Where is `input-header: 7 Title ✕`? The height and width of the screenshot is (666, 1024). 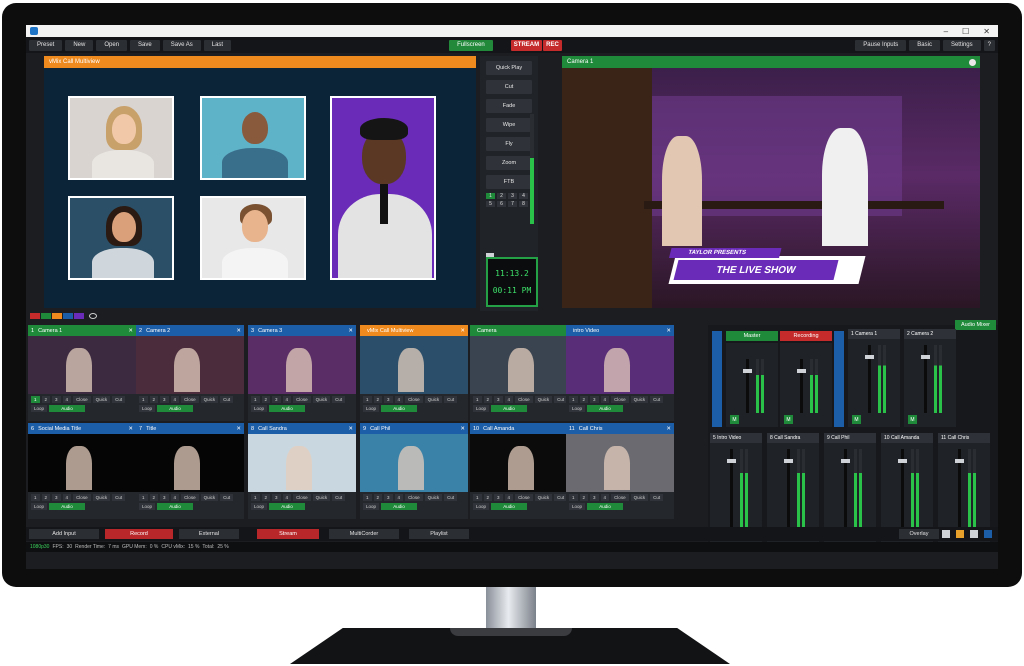 input-header: 7 Title ✕ is located at coordinates (190, 428).